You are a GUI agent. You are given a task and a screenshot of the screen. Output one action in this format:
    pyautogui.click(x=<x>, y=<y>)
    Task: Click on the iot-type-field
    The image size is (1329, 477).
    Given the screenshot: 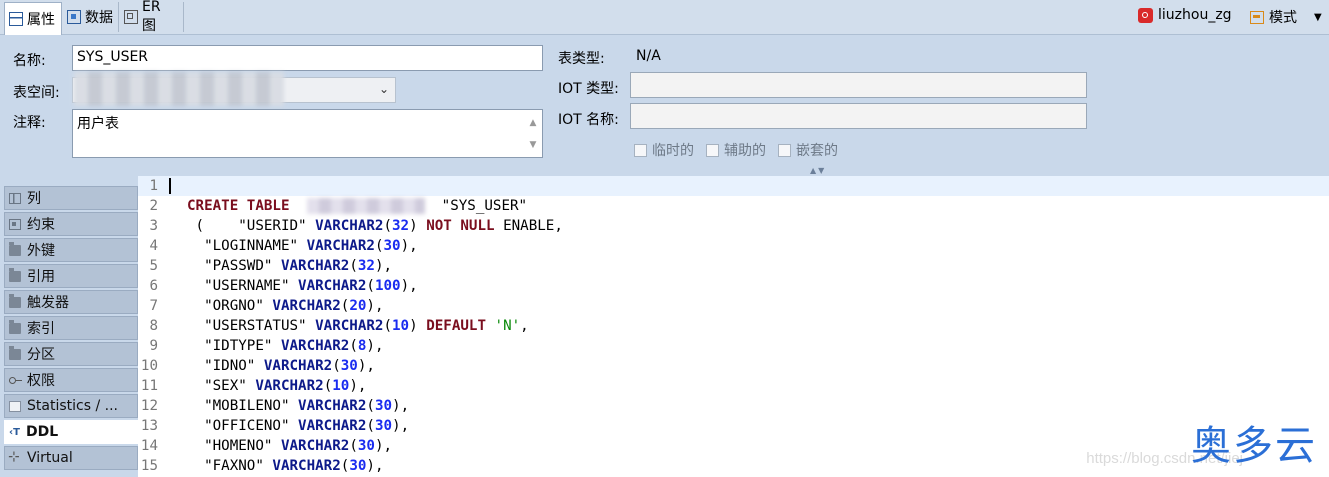 What is the action you would take?
    pyautogui.click(x=858, y=85)
    